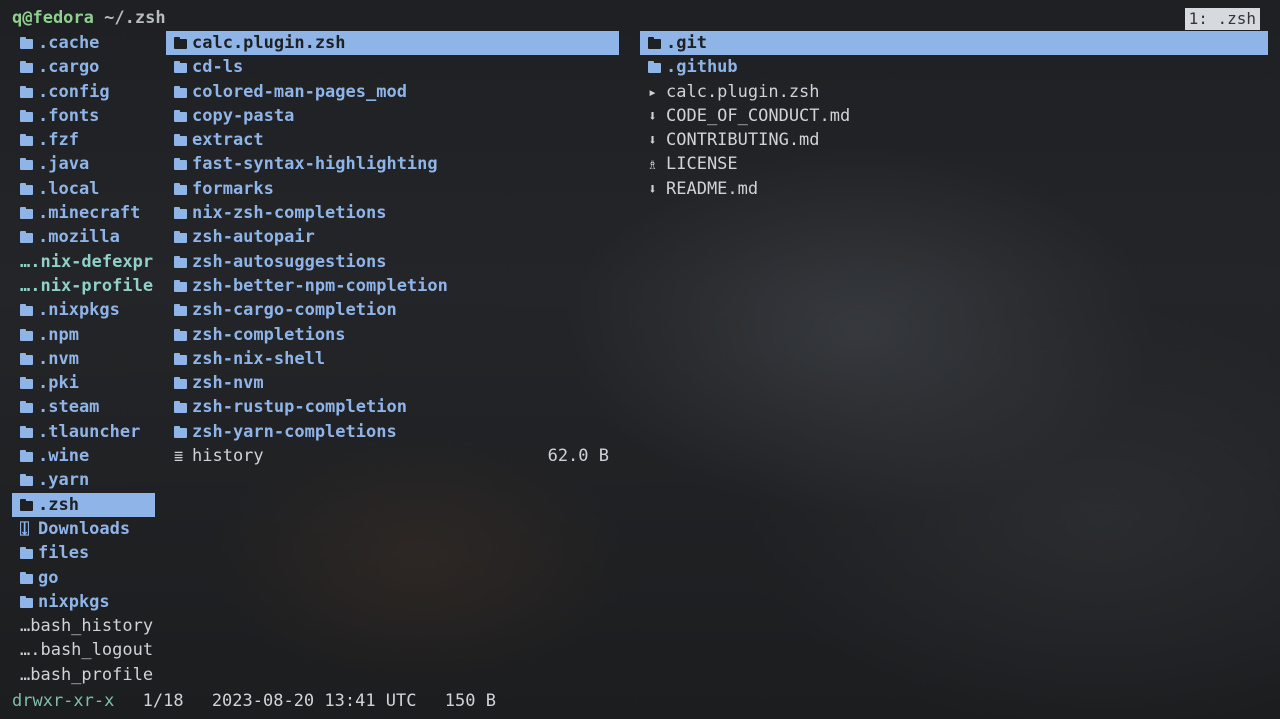  What do you see at coordinates (83, 407) in the screenshot?
I see `file-entry: .steam` at bounding box center [83, 407].